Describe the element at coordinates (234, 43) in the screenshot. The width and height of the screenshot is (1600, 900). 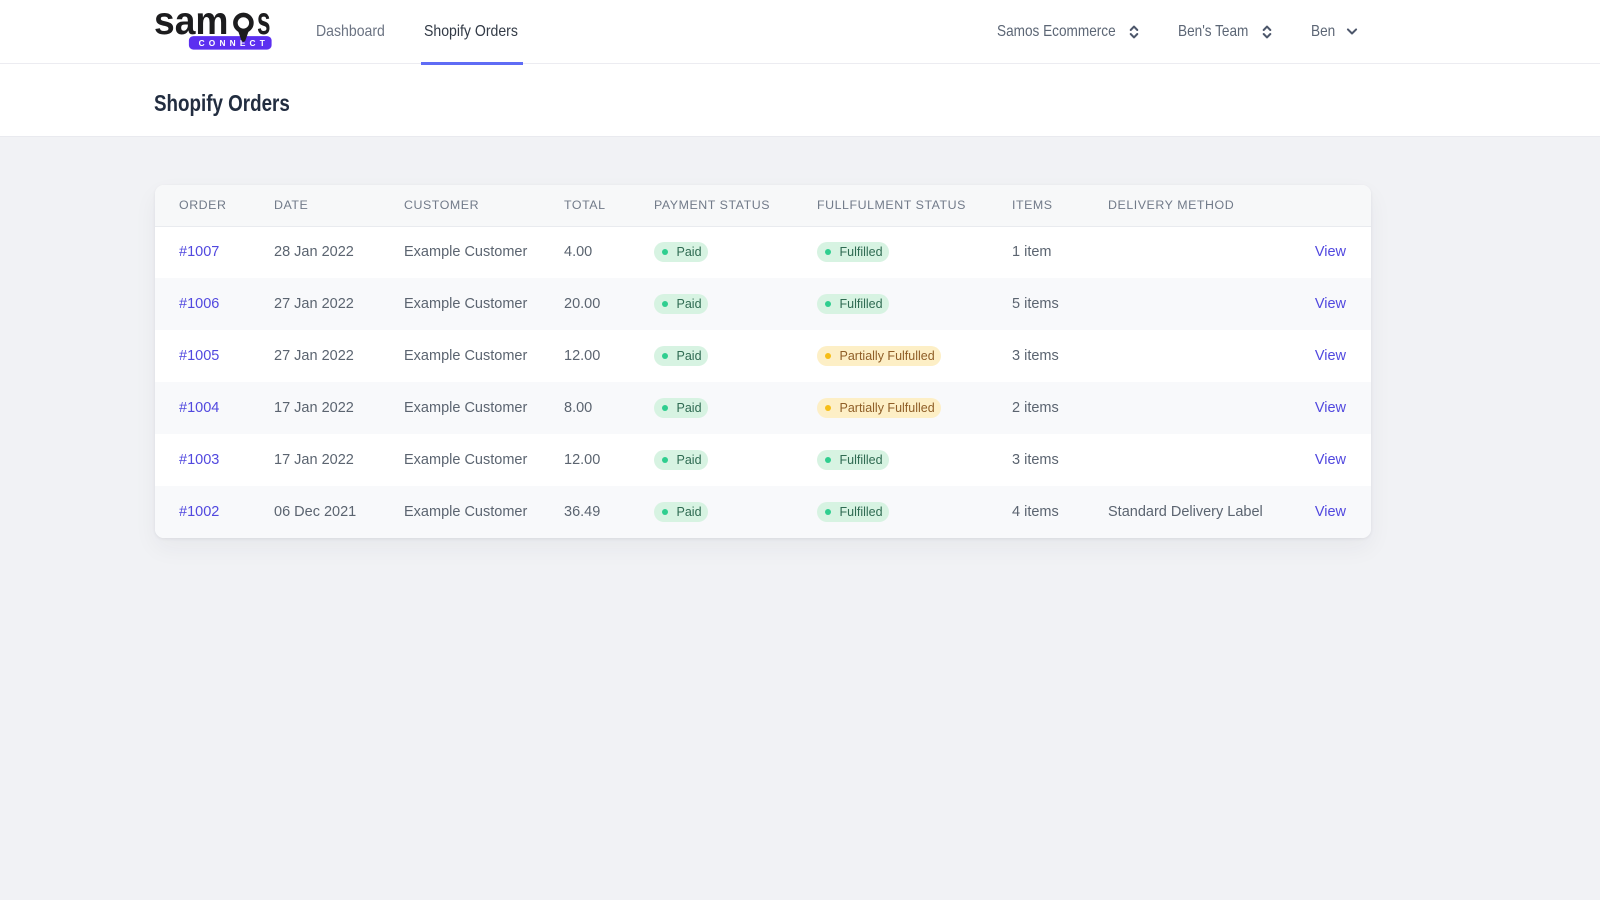
I see `svg-text: CONNECT` at that location.